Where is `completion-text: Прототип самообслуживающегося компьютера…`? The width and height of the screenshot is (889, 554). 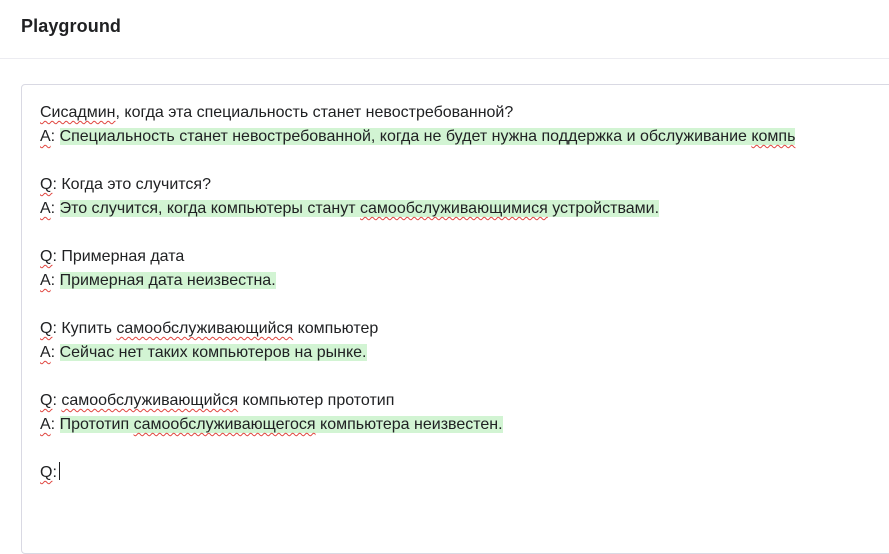
completion-text: Прототип самообслуживающегося компьютера… is located at coordinates (281, 424).